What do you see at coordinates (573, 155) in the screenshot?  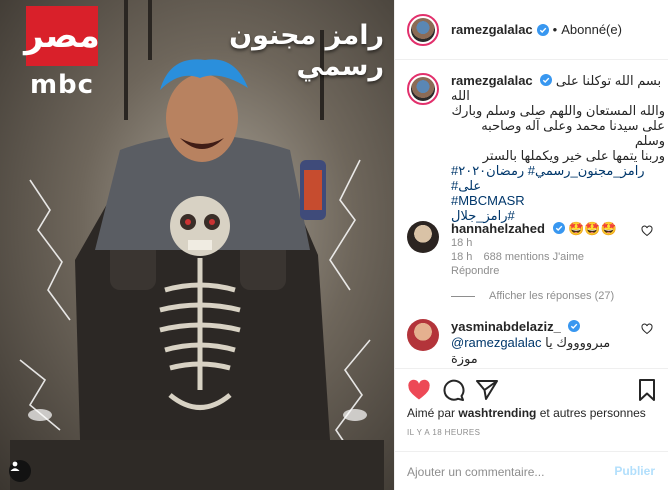 I see `caption-line: وربنا يتمها على خير ويكملها بالستر` at bounding box center [573, 155].